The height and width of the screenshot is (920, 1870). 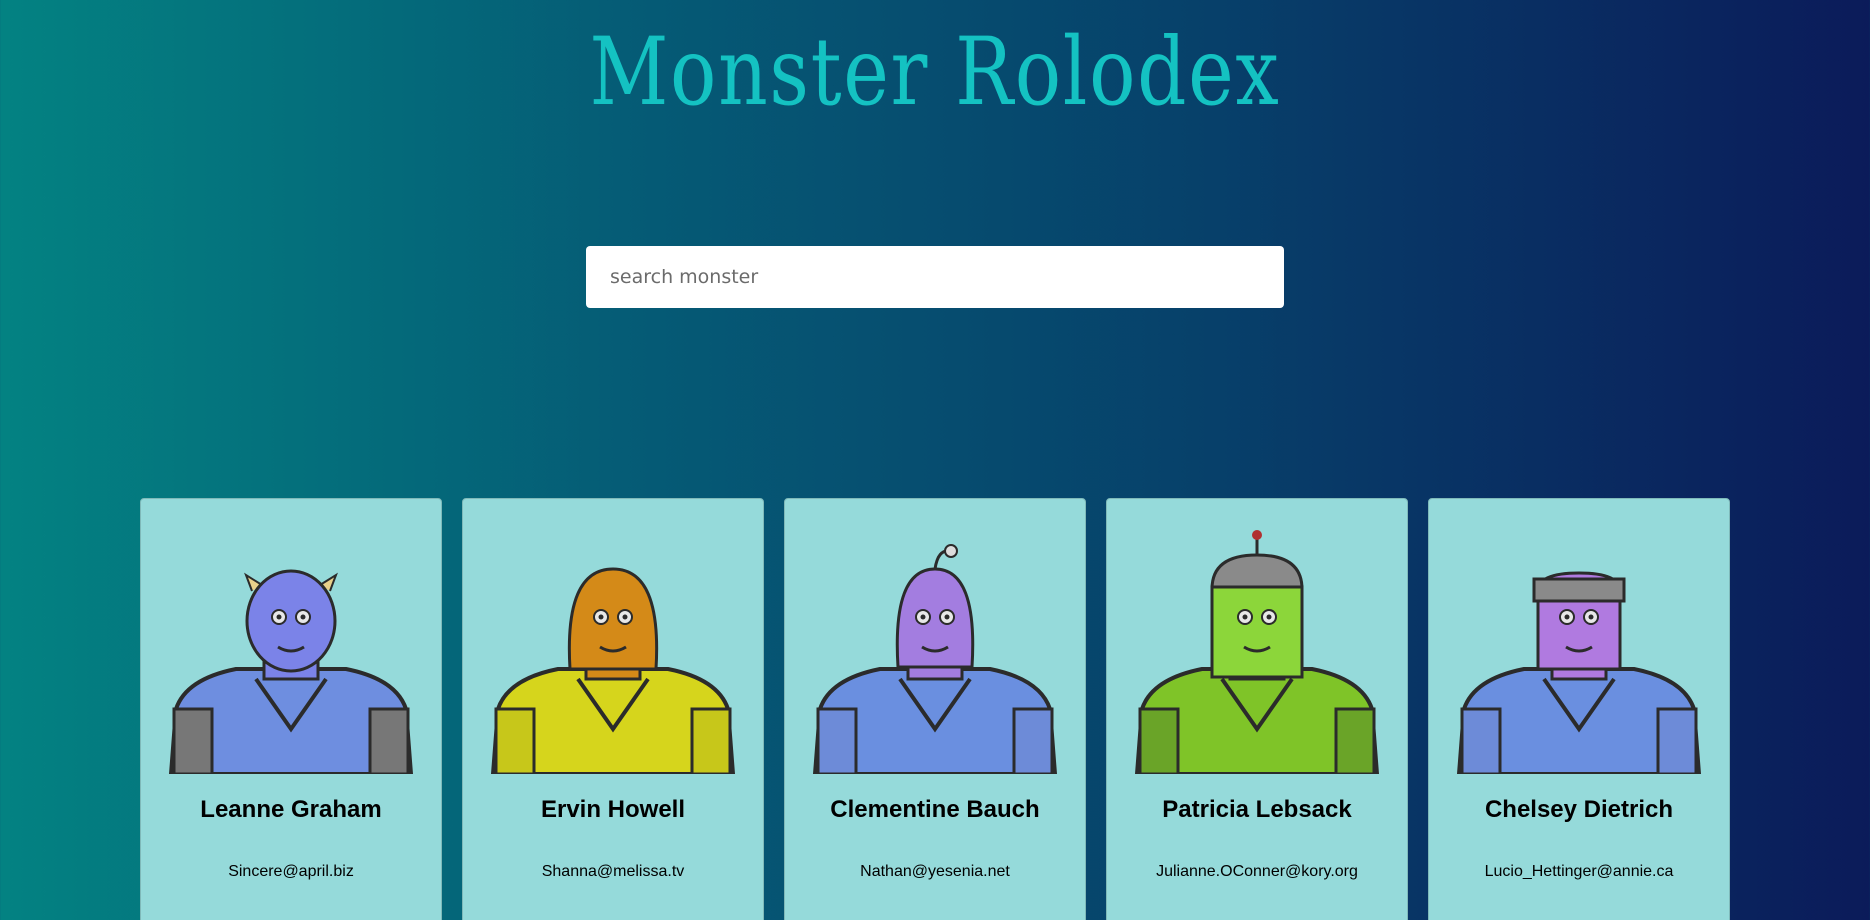 I want to click on monster-name: Patricia Lebsack, so click(x=1257, y=809).